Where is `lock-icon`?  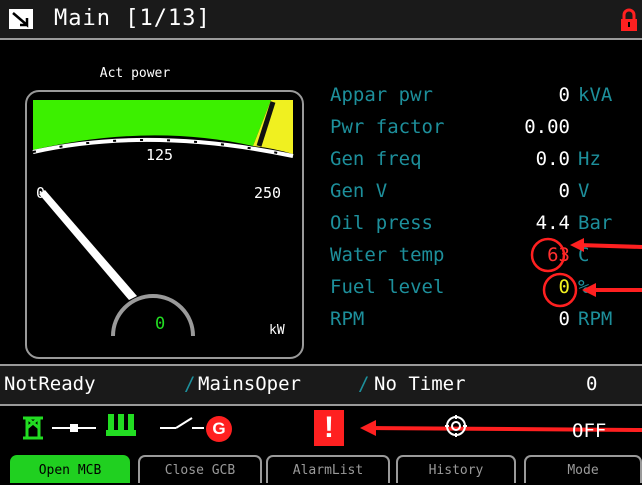
lock-icon is located at coordinates (629, 19).